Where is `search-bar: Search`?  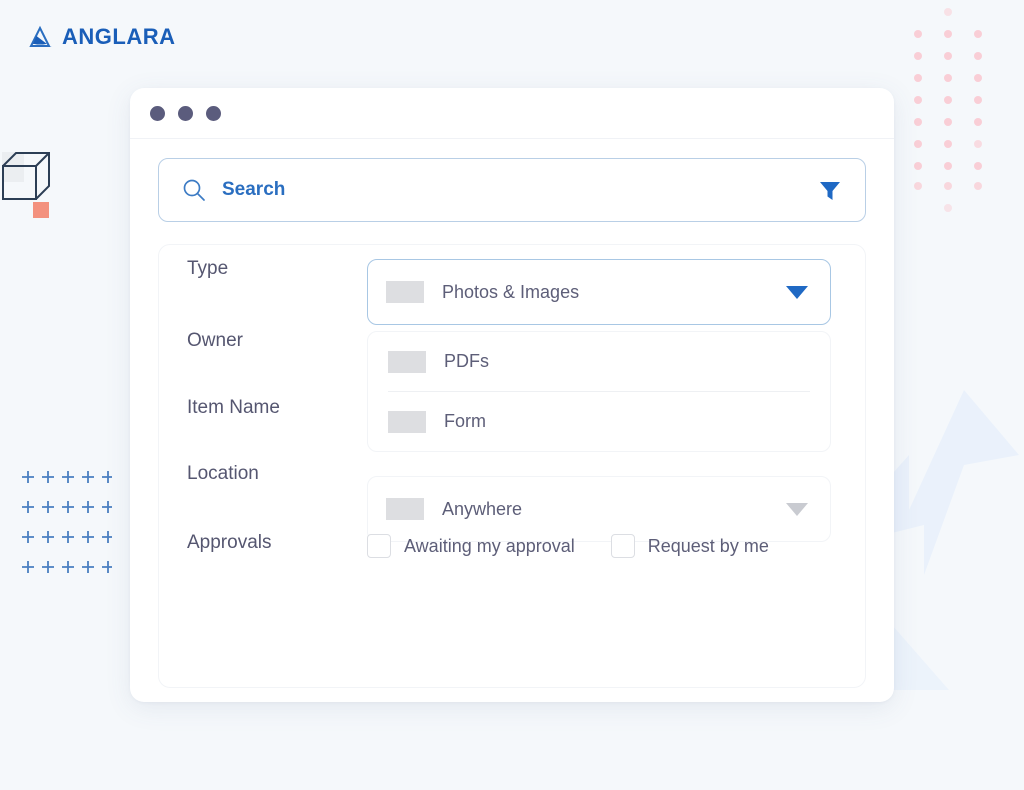 search-bar: Search is located at coordinates (512, 190).